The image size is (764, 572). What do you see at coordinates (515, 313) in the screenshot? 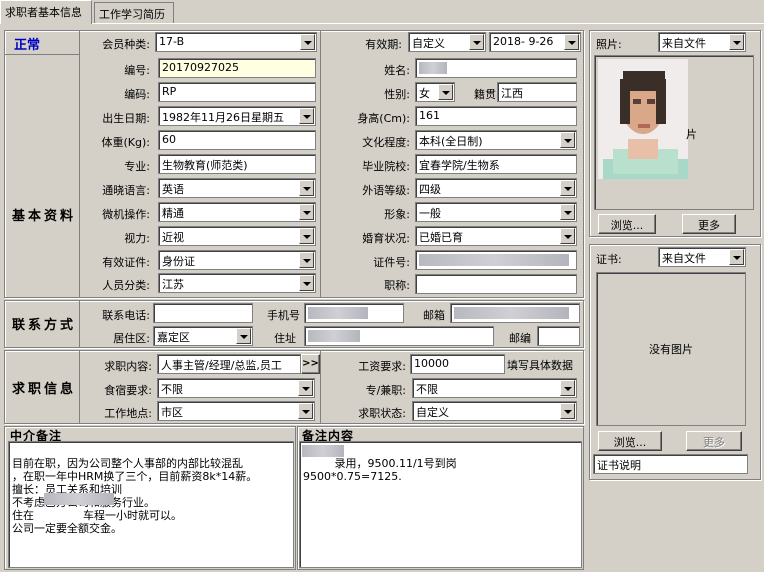
I see `email-field` at bounding box center [515, 313].